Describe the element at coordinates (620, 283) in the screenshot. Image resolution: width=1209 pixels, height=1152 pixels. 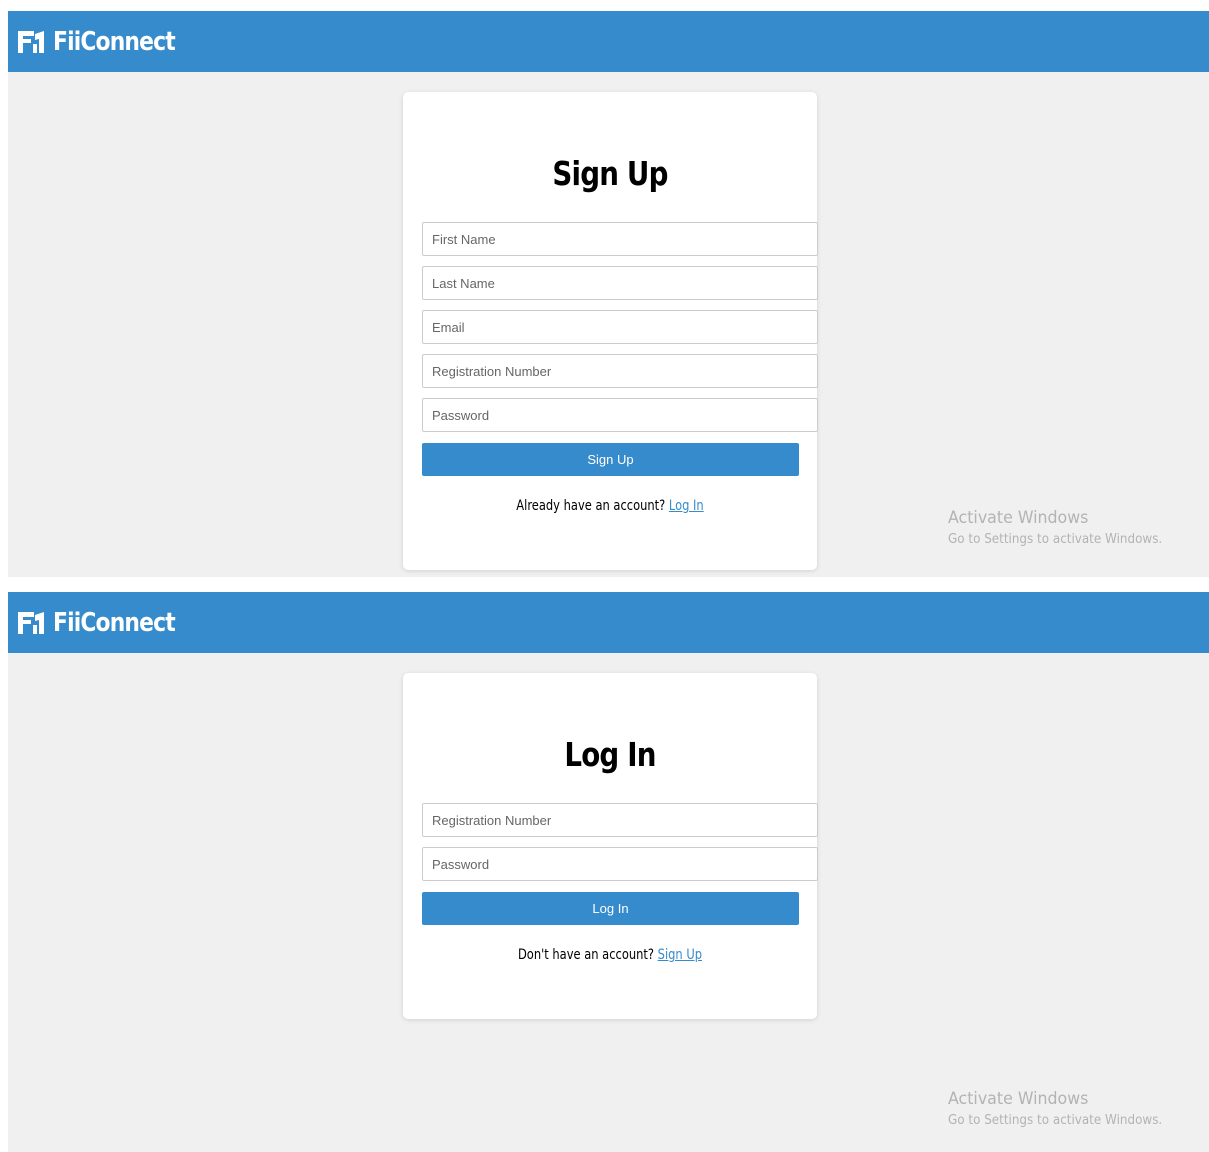
I see `last-name-input` at that location.